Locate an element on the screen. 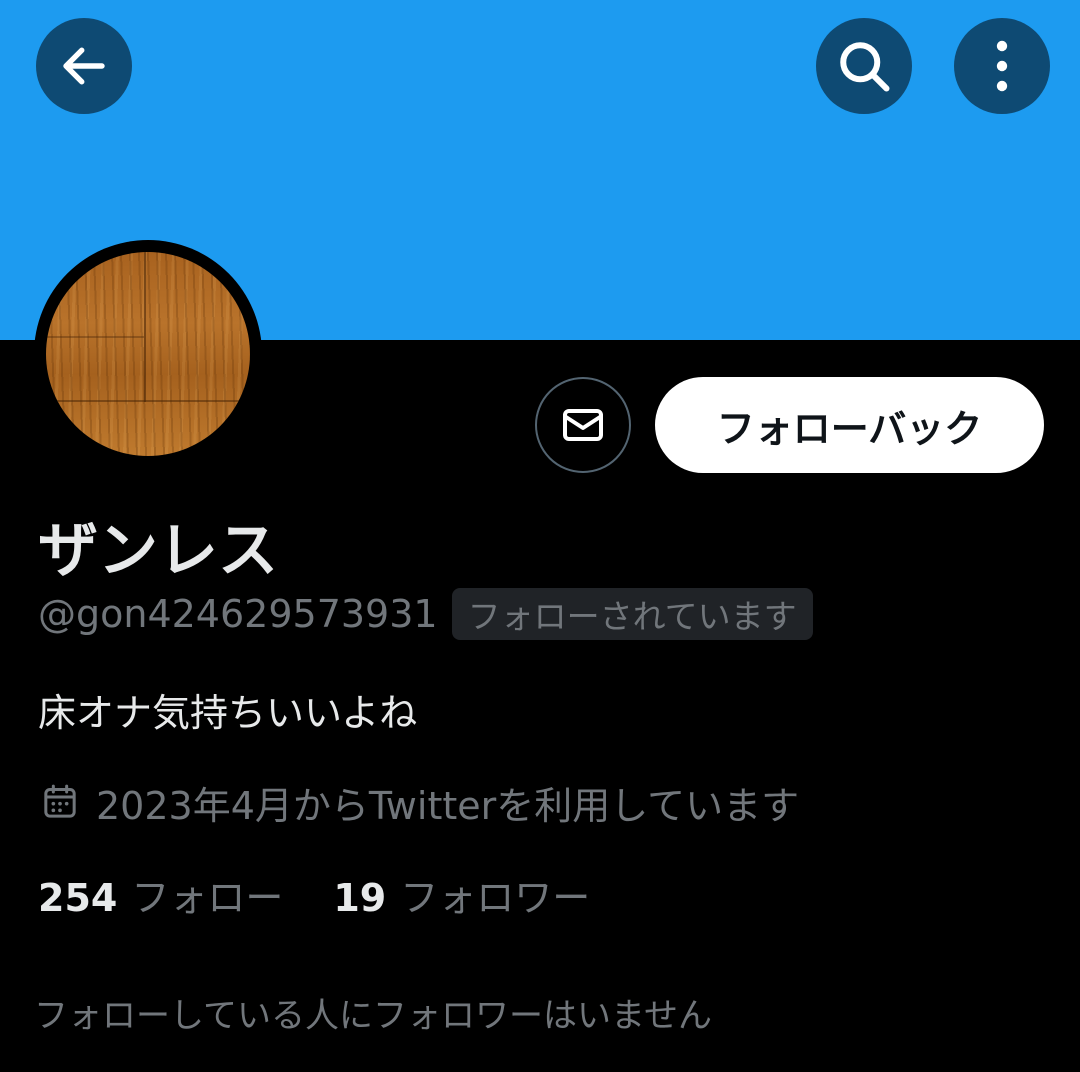 The image size is (1080, 1072). follows-you-badge: フォローされています is located at coordinates (632, 614).